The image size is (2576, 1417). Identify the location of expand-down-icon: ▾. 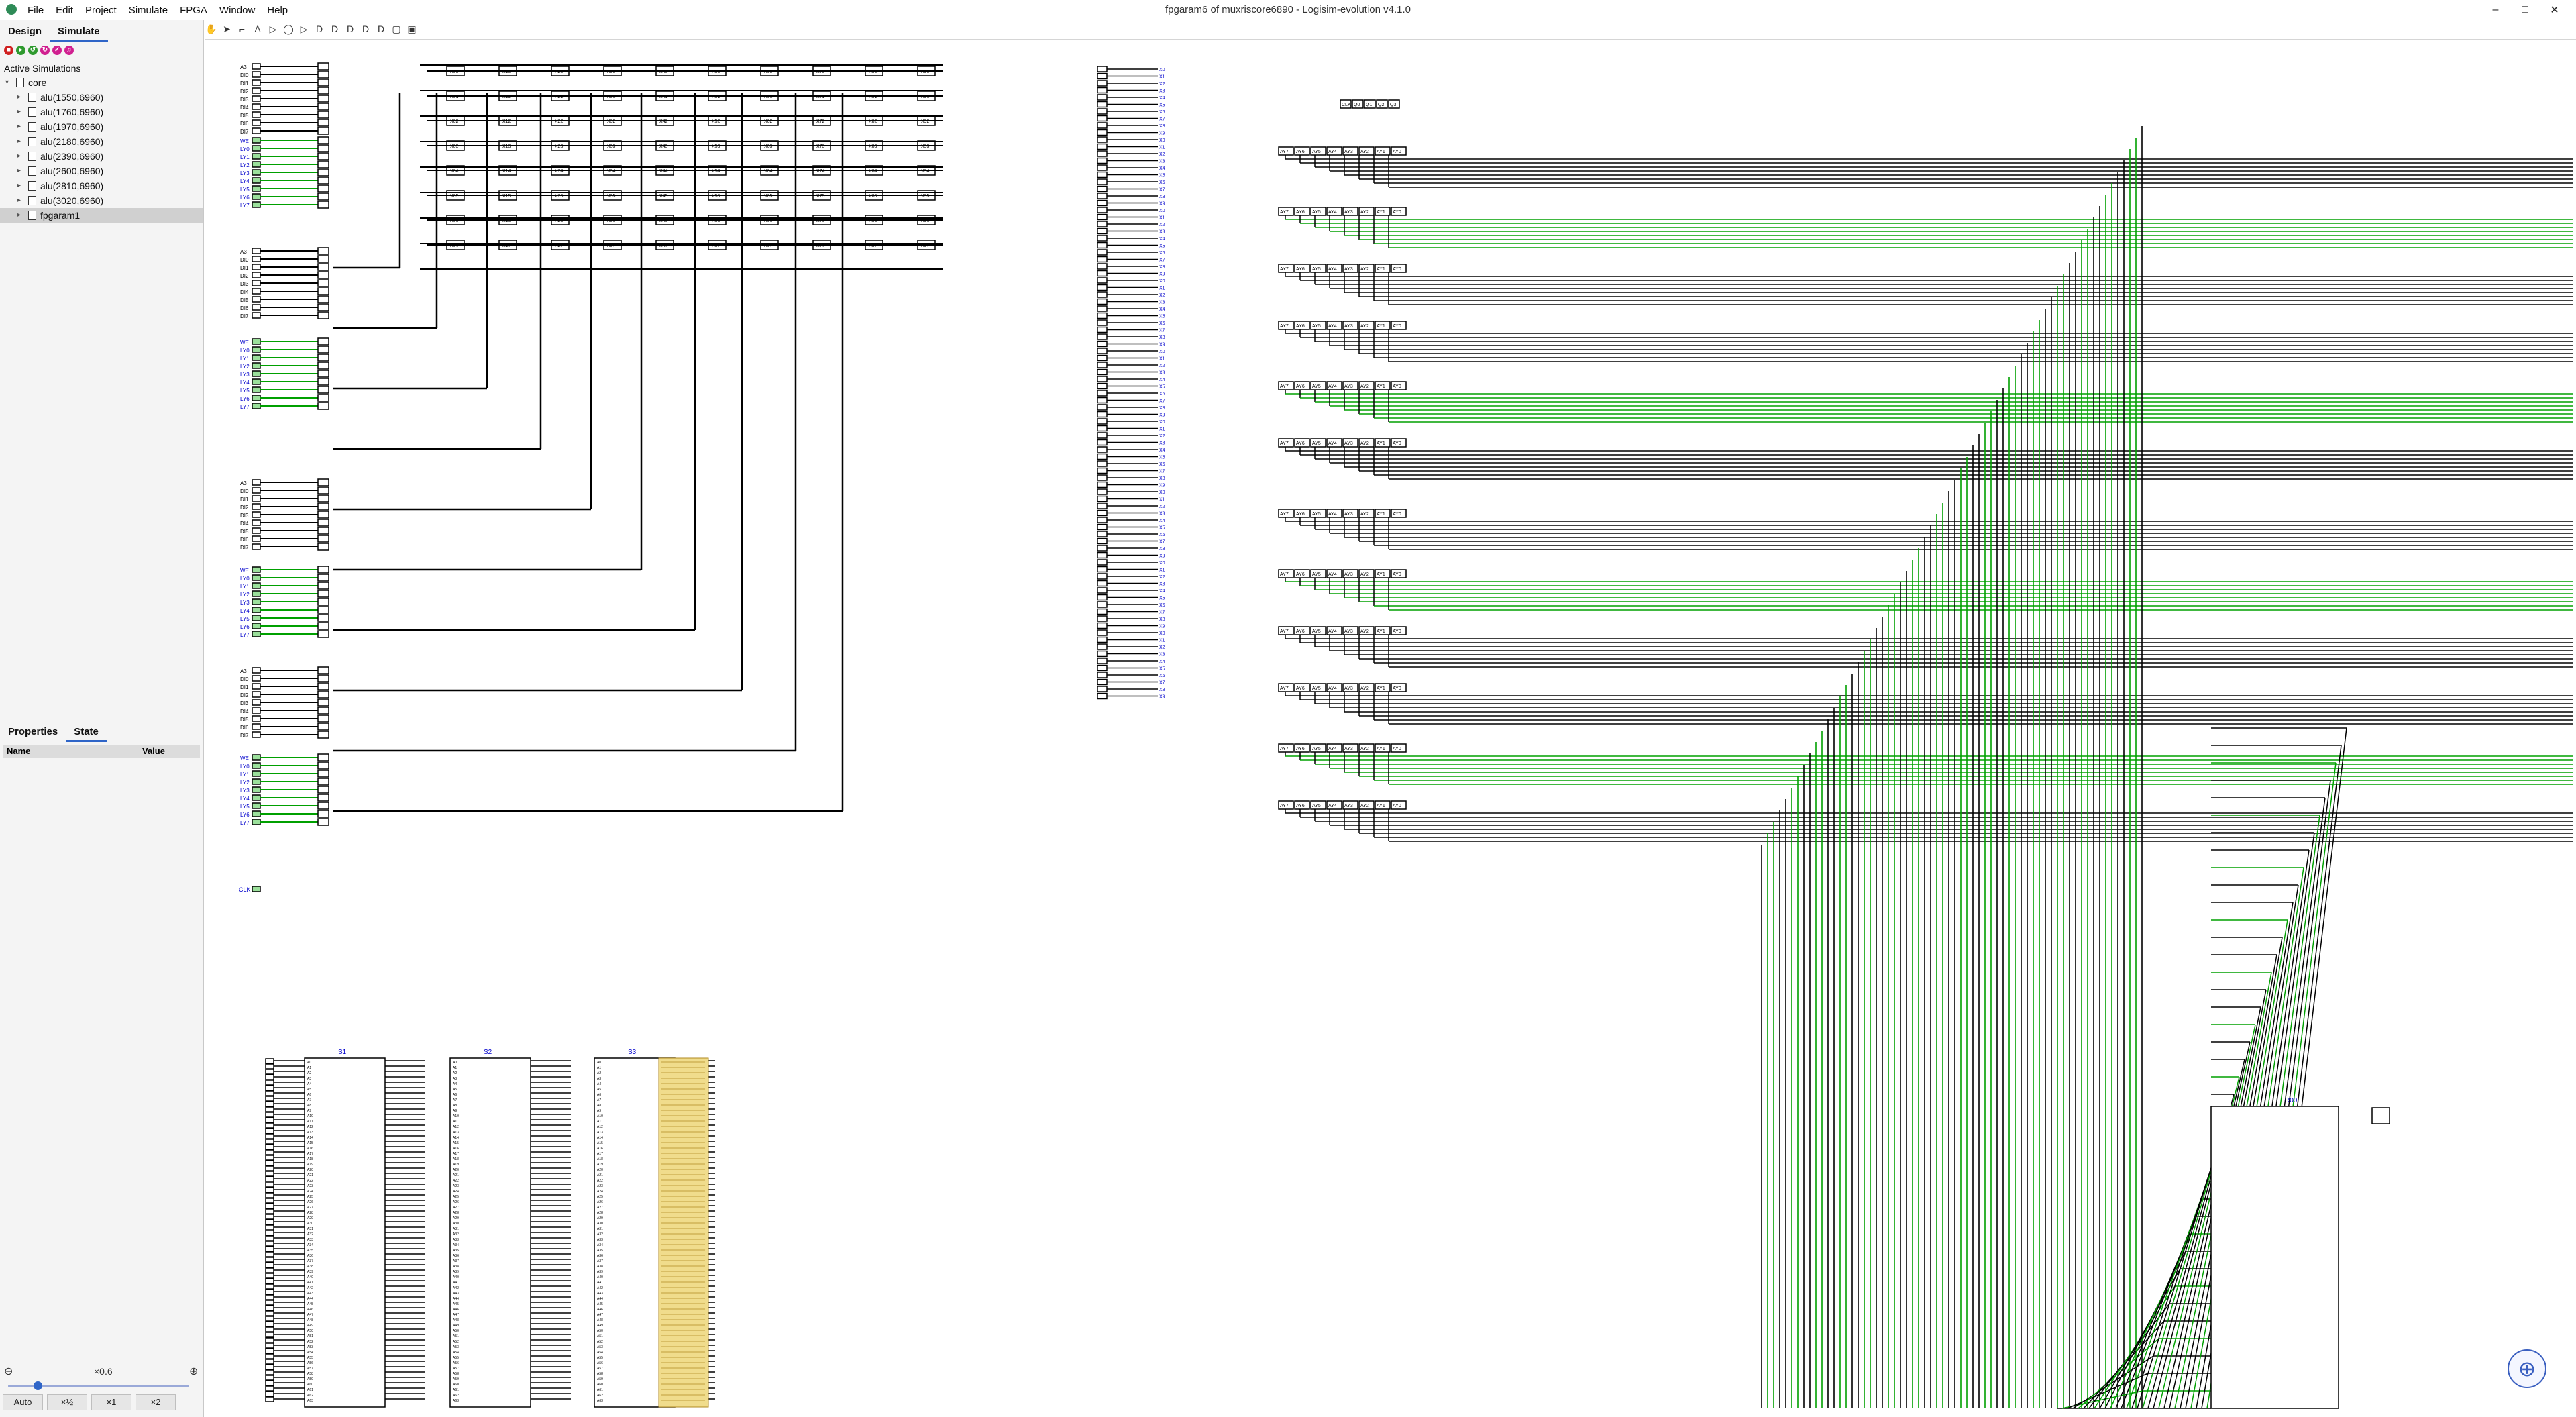
(7, 82).